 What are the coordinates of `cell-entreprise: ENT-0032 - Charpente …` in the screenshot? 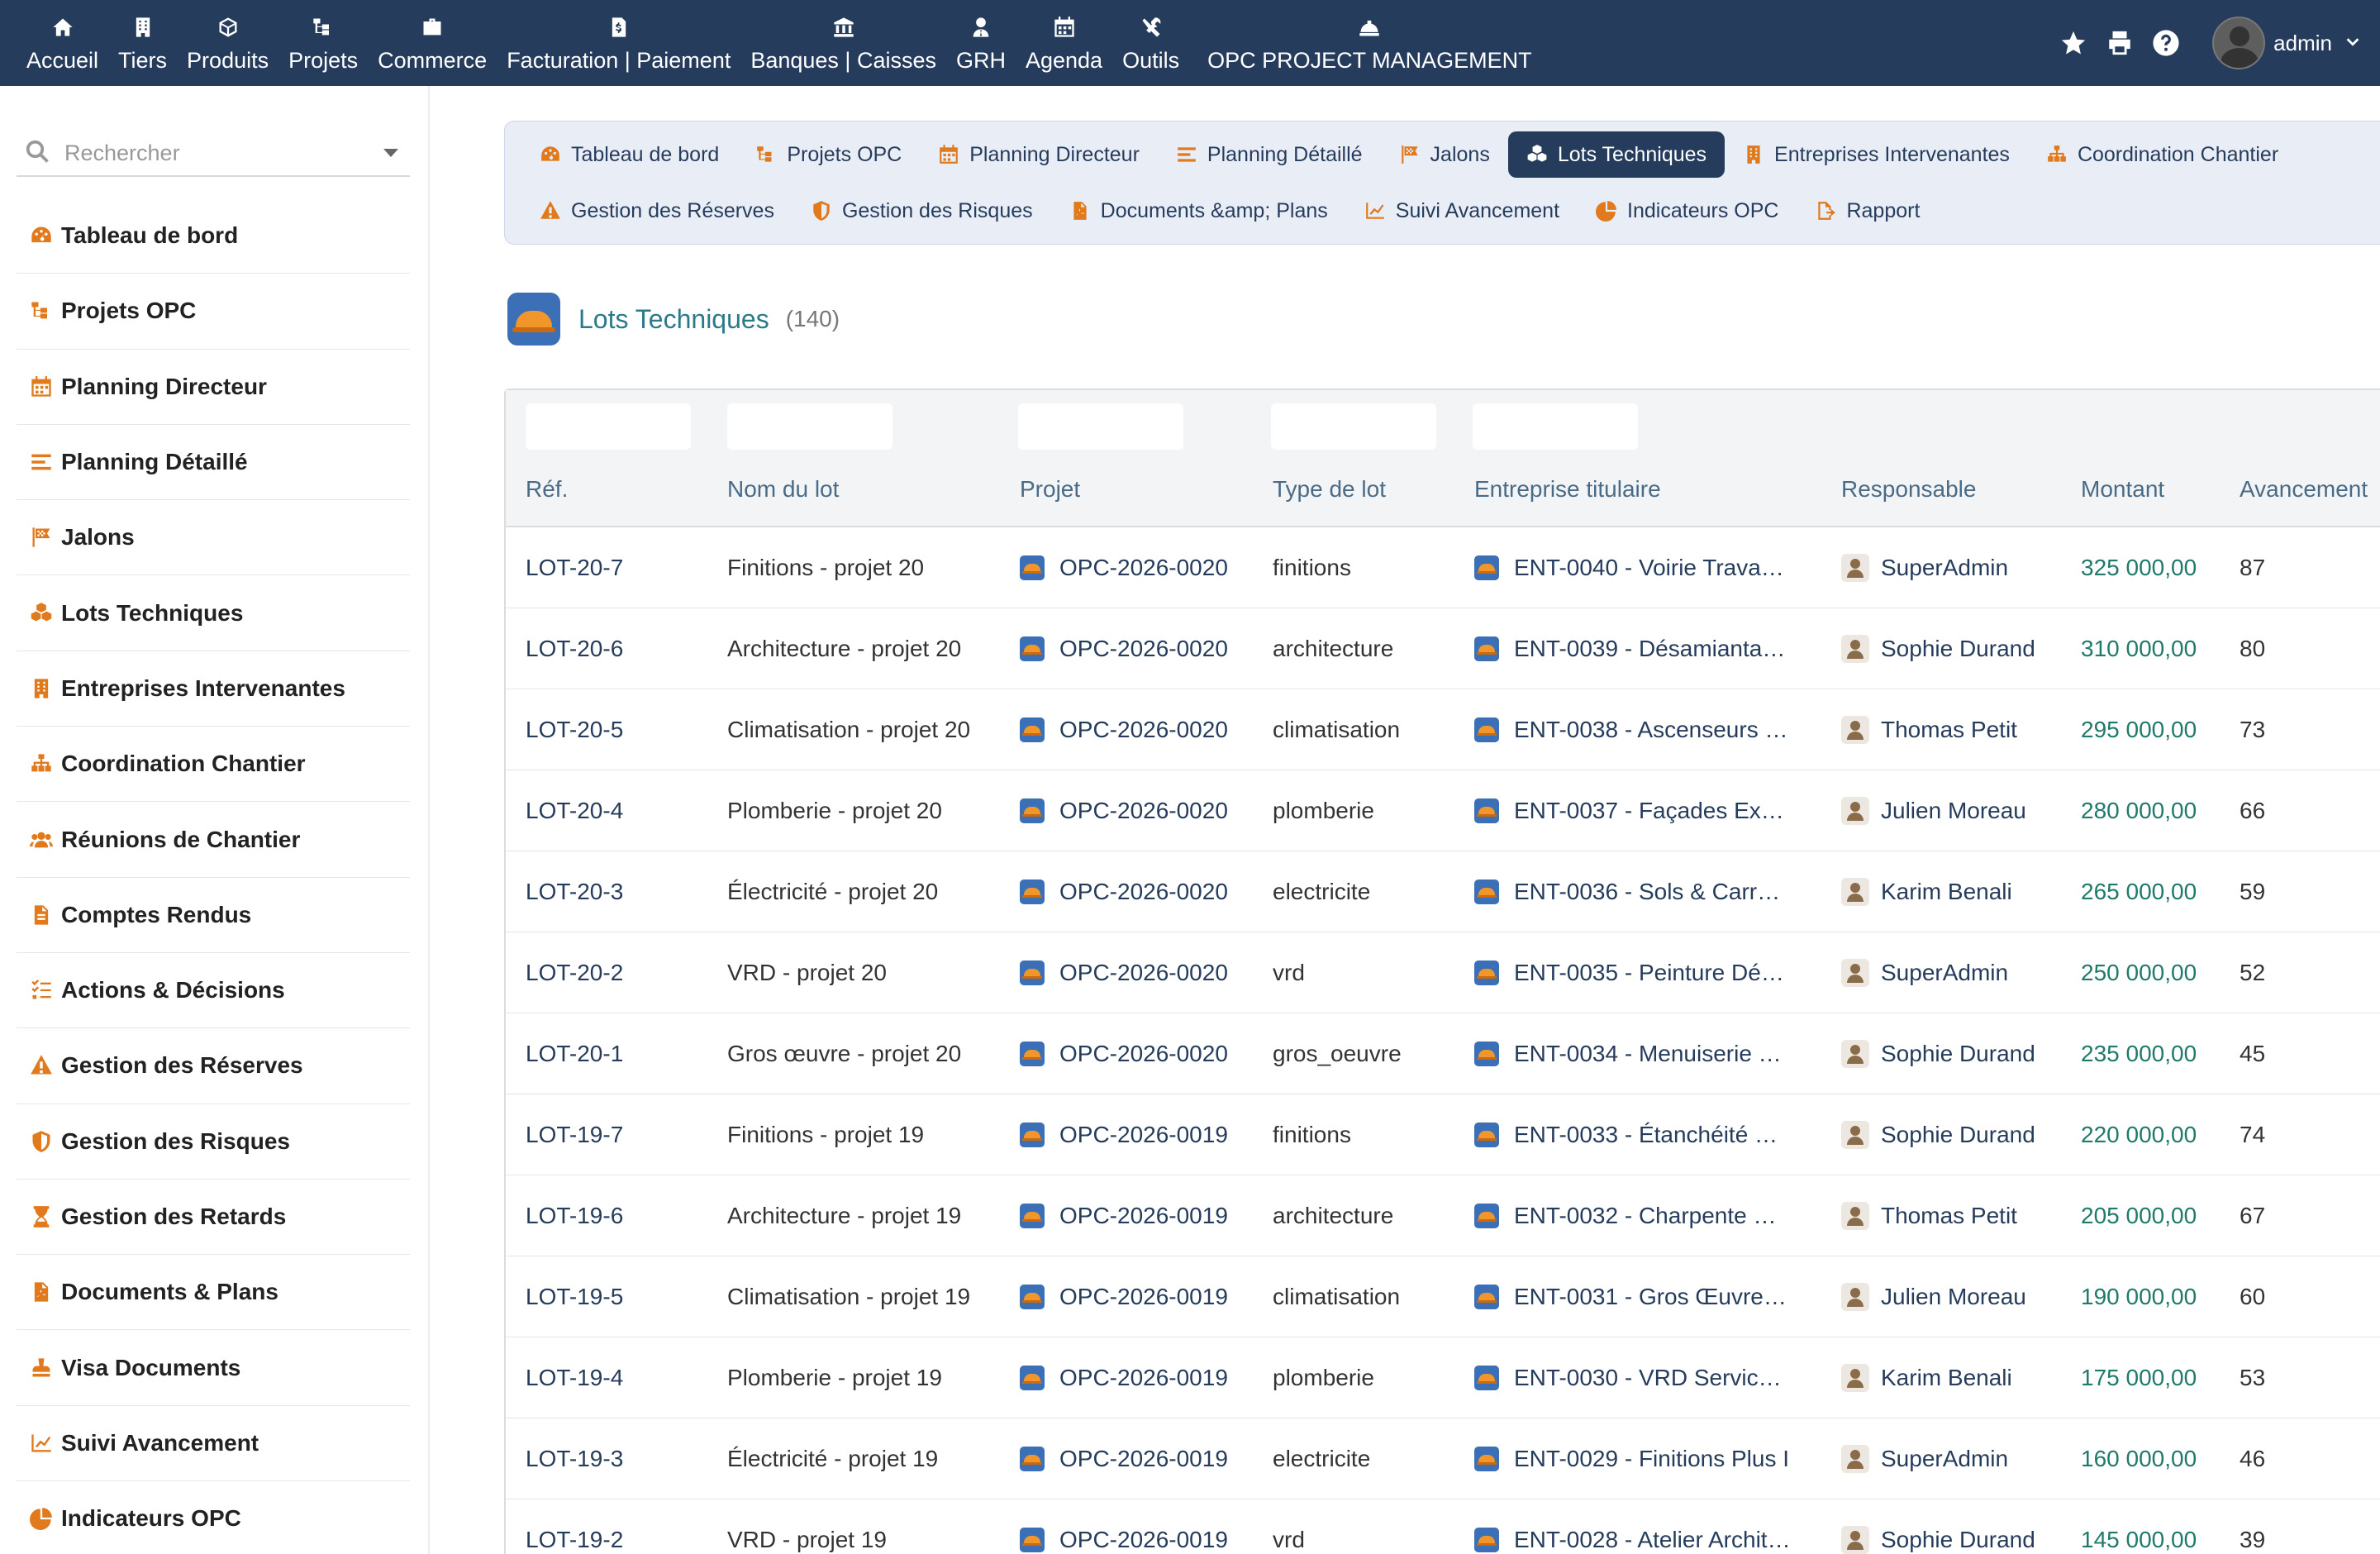 It's located at (1625, 1215).